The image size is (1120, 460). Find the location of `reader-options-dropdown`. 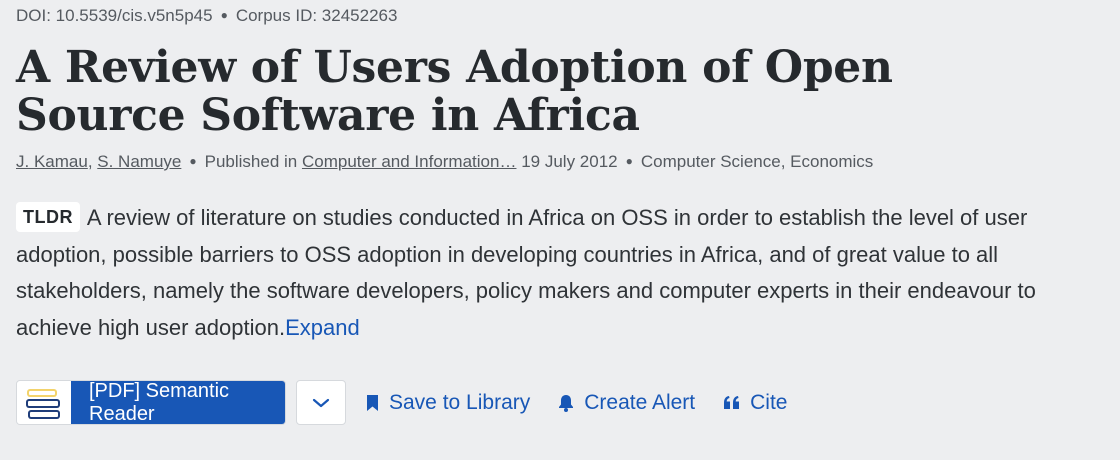

reader-options-dropdown is located at coordinates (321, 402).